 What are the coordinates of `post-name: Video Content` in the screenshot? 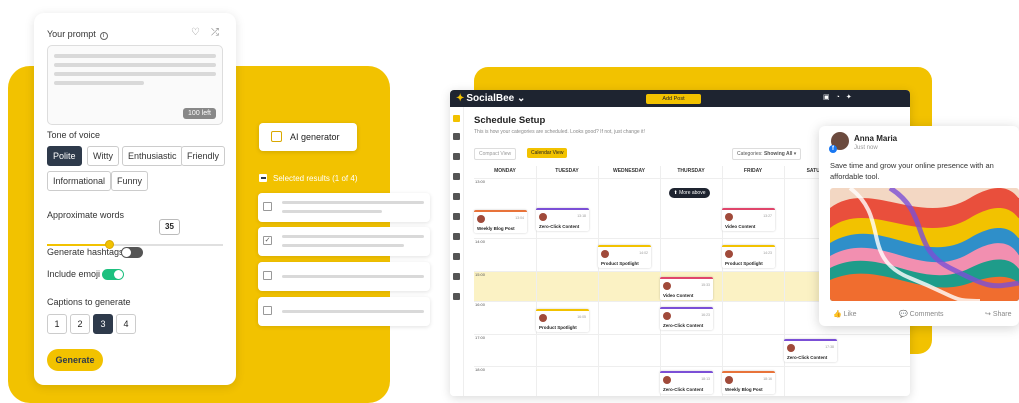 It's located at (740, 226).